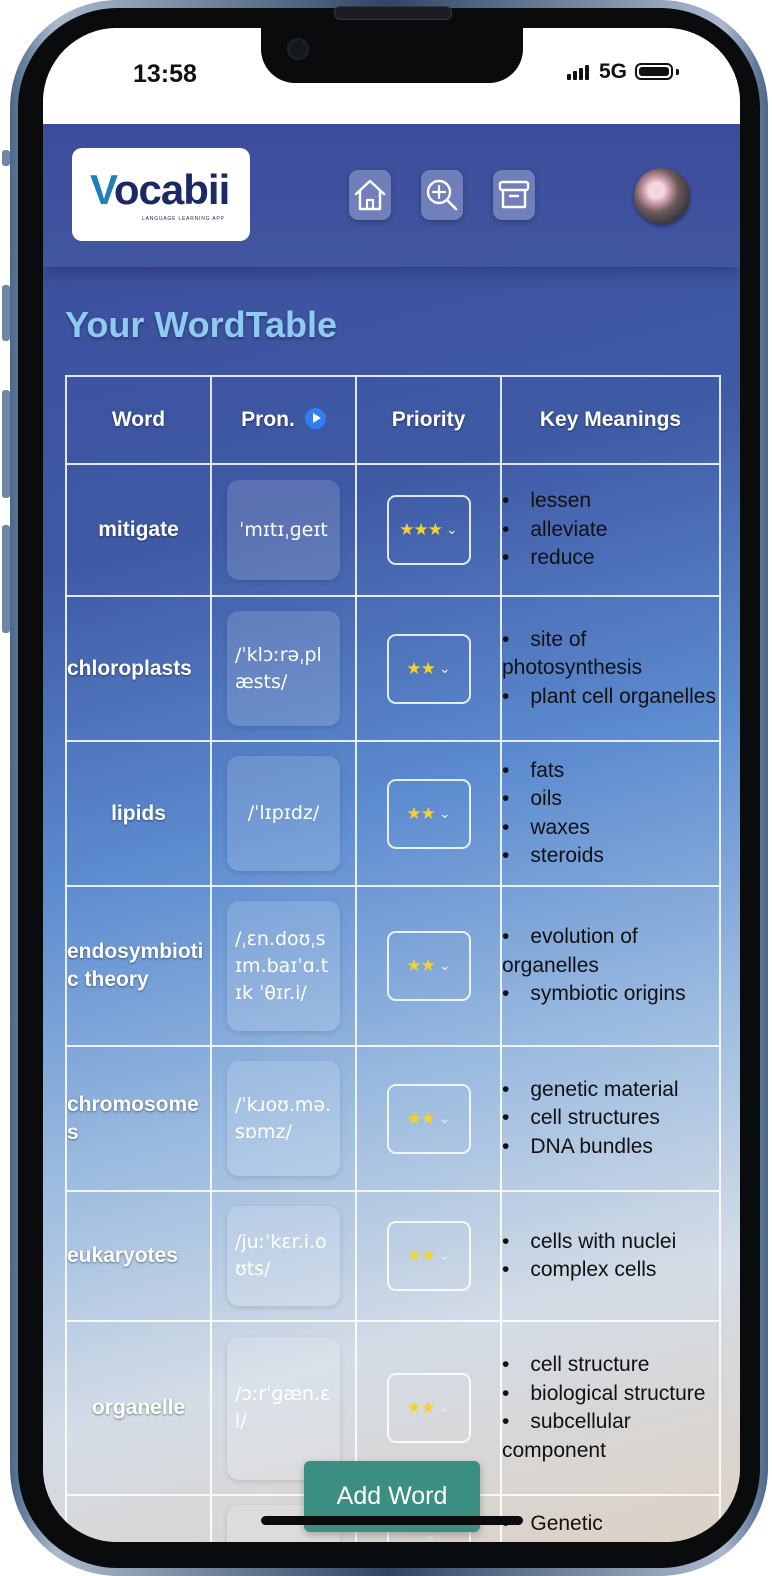 Image resolution: width=772 pixels, height=1576 pixels. What do you see at coordinates (298, 49) in the screenshot?
I see `front-camera` at bounding box center [298, 49].